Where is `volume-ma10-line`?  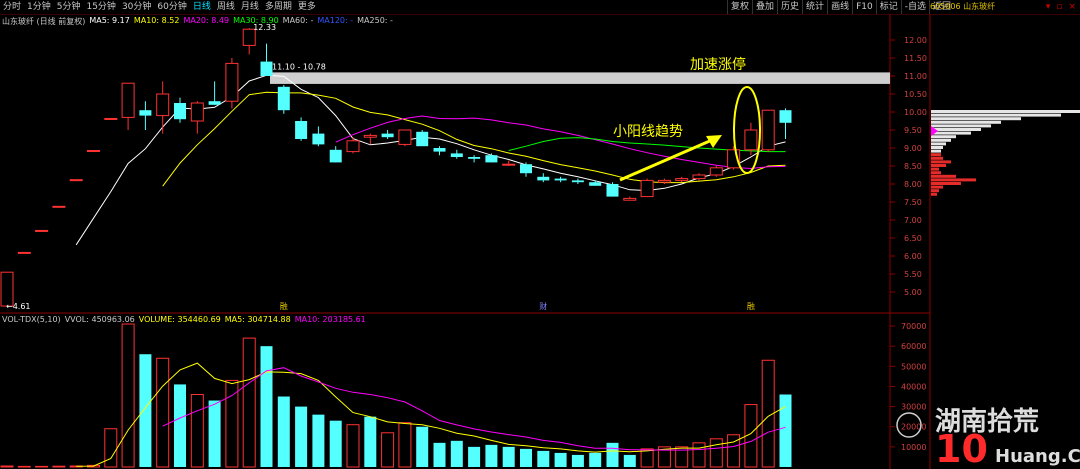 volume-ma10-line is located at coordinates (474, 409).